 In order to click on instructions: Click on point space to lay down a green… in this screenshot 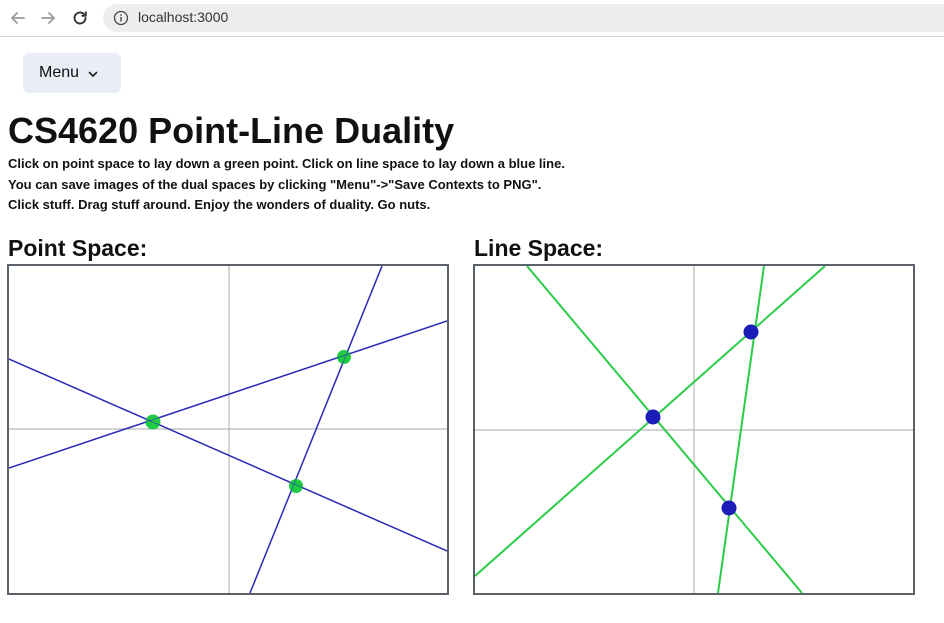, I will do `click(286, 185)`.